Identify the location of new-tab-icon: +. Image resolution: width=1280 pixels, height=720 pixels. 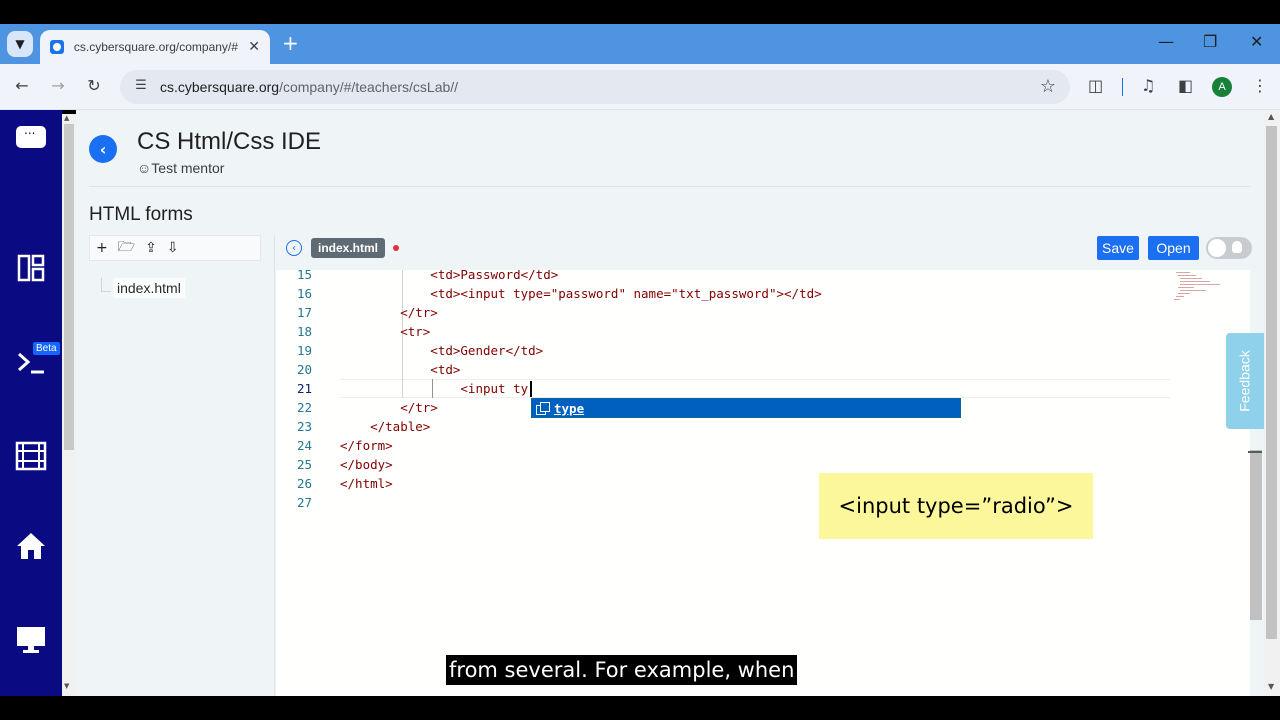
(290, 43).